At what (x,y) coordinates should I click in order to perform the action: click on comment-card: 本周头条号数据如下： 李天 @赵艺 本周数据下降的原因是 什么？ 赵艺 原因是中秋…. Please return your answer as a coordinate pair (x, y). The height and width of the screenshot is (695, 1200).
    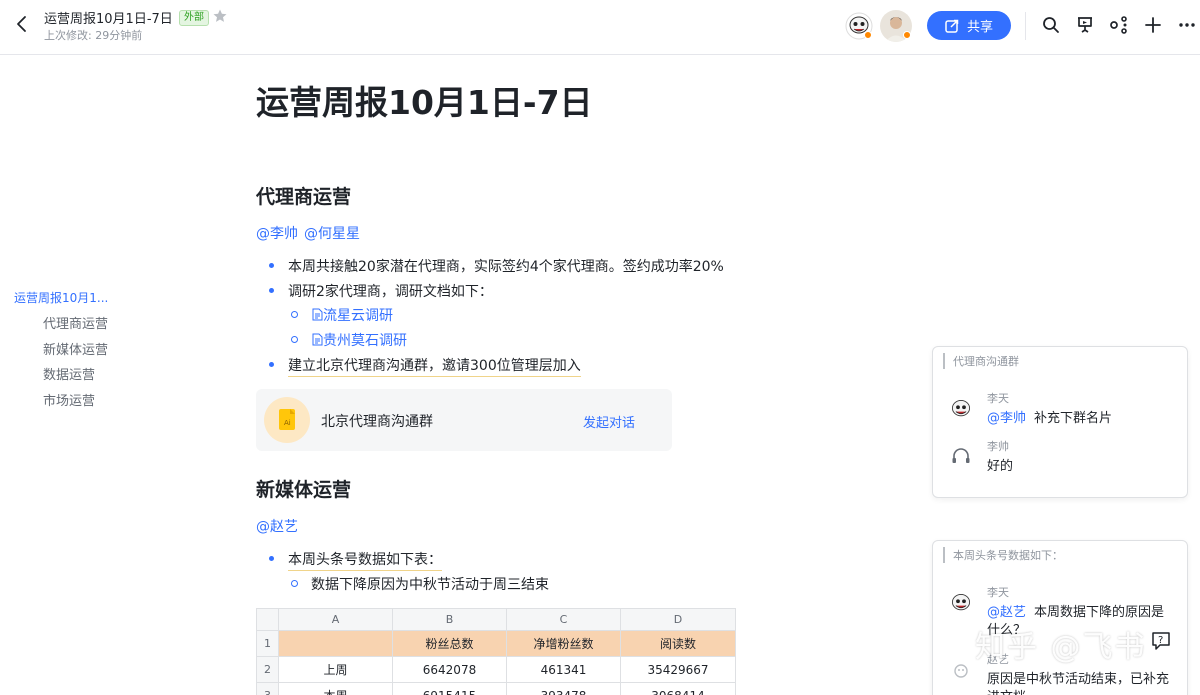
    Looking at the image, I should click on (1060, 617).